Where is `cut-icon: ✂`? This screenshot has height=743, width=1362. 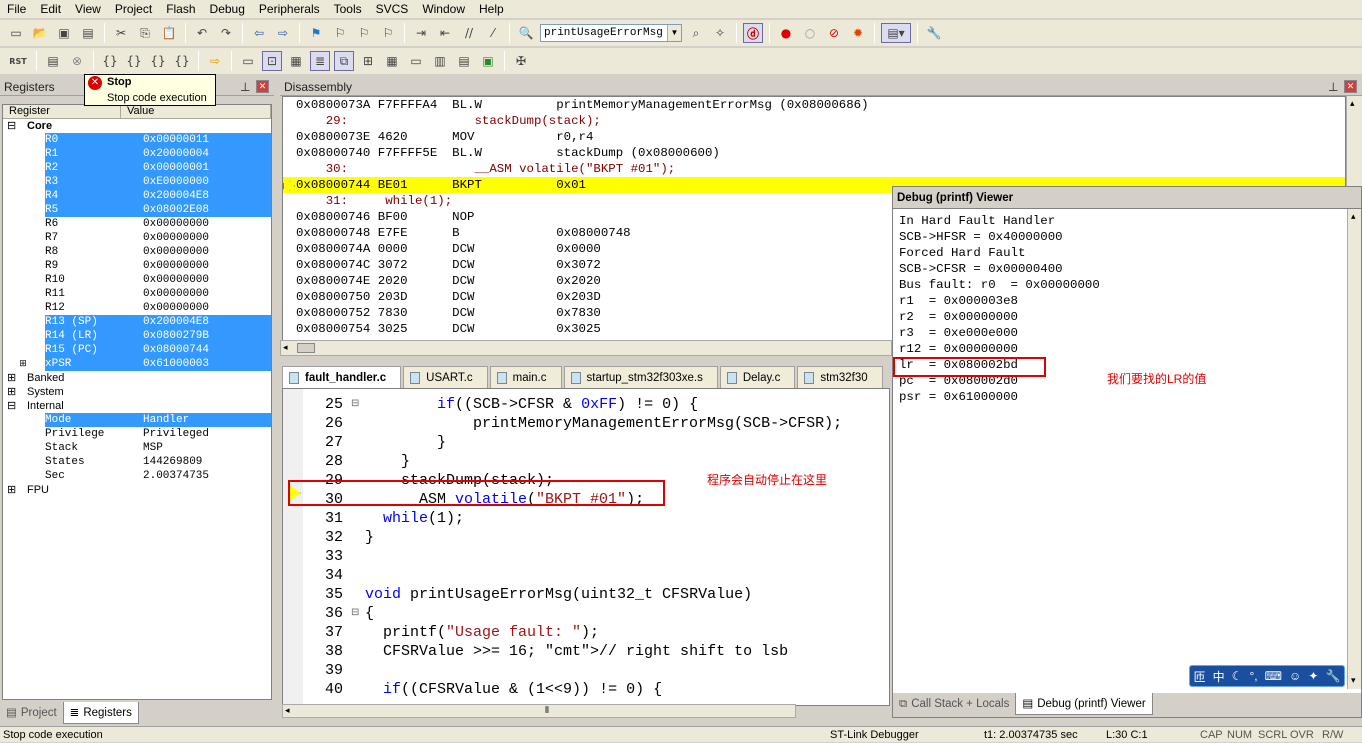
cut-icon: ✂ is located at coordinates (121, 33).